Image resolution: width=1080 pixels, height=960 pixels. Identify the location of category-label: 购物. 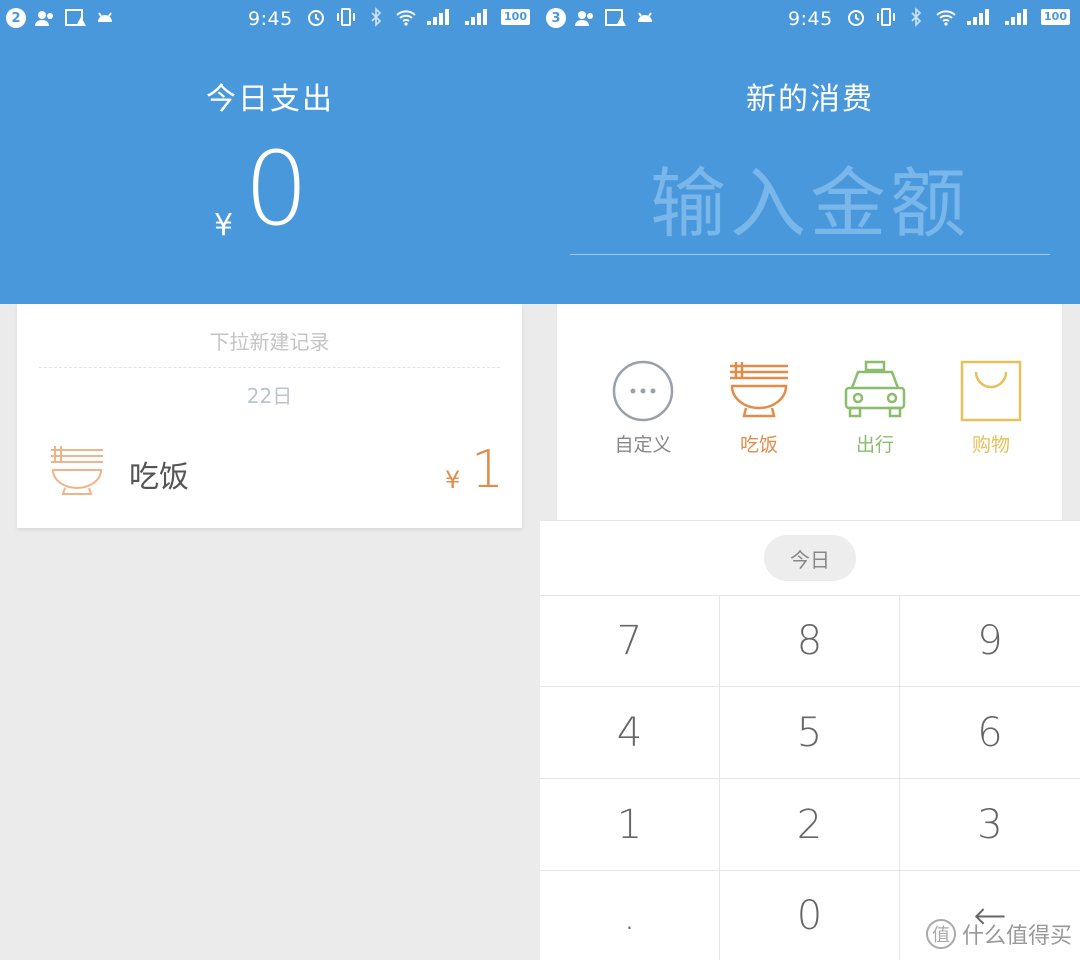
(990, 445).